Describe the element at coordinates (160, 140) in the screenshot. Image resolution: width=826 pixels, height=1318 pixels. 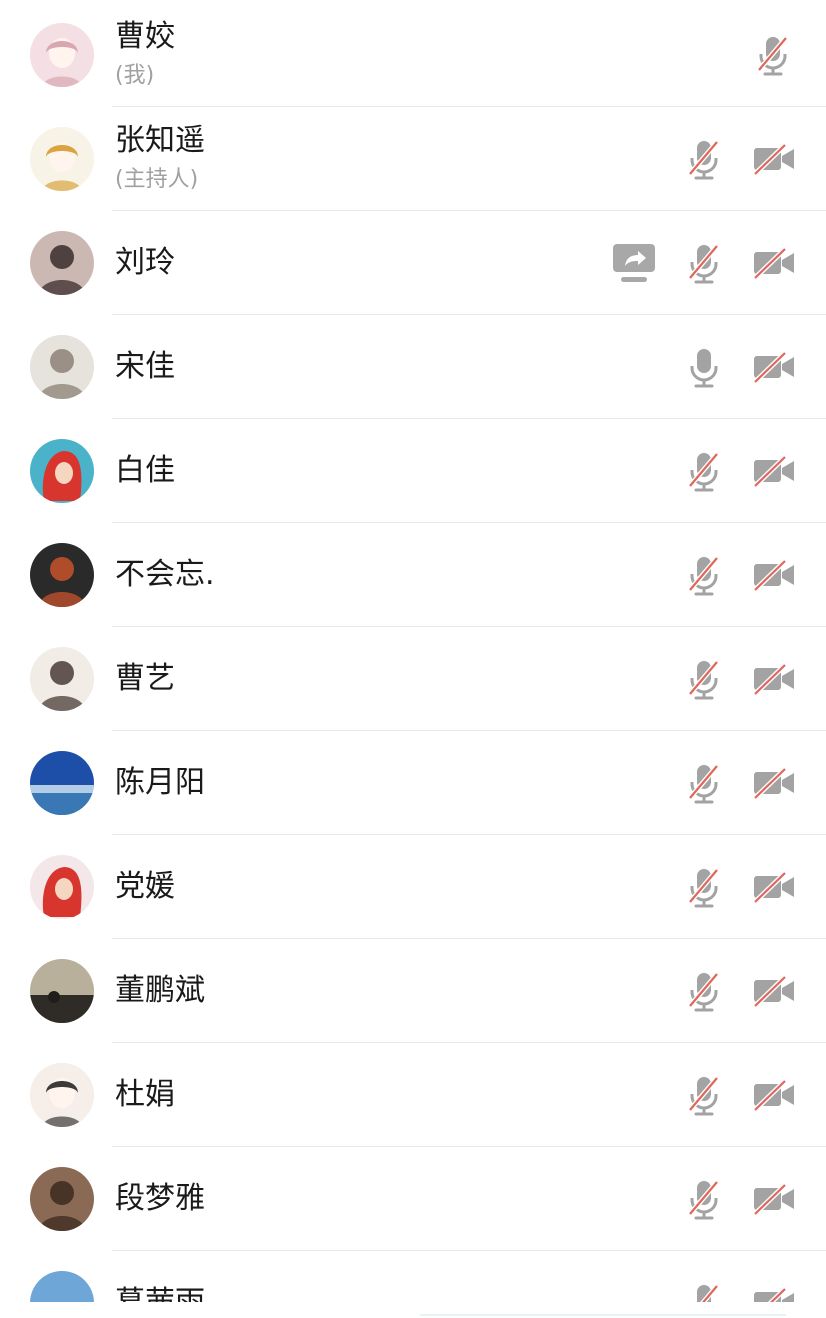
I see `participant-name: 张知遥` at that location.